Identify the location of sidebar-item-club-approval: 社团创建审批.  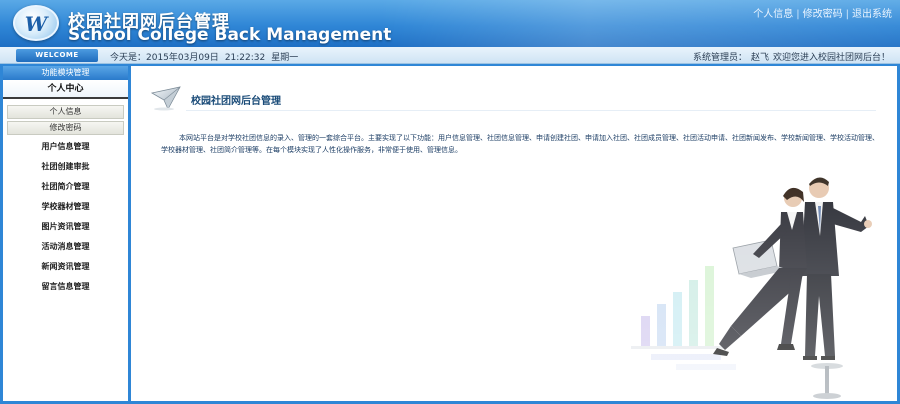
(65, 167).